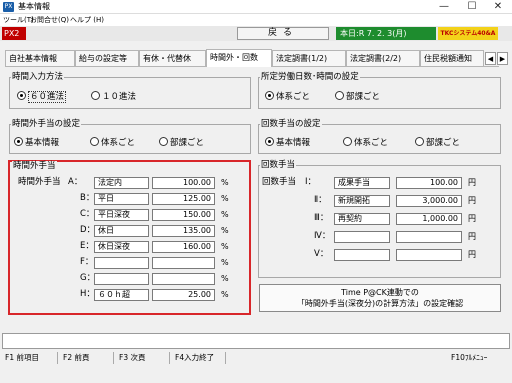 This screenshot has height=383, width=512. Describe the element at coordinates (87, 214) in the screenshot. I see `overtime-row-label: C：` at that location.